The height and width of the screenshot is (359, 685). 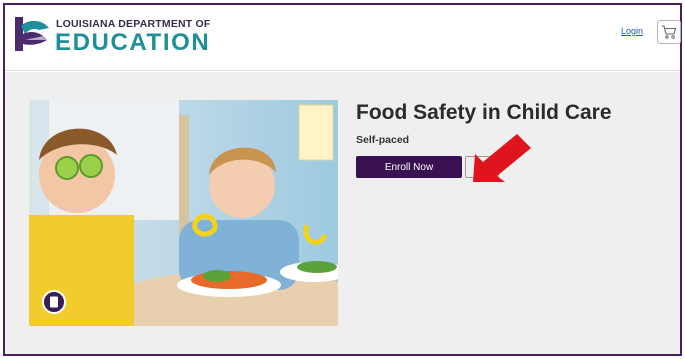 What do you see at coordinates (32, 34) in the screenshot?
I see `pelican-logo-icon` at bounding box center [32, 34].